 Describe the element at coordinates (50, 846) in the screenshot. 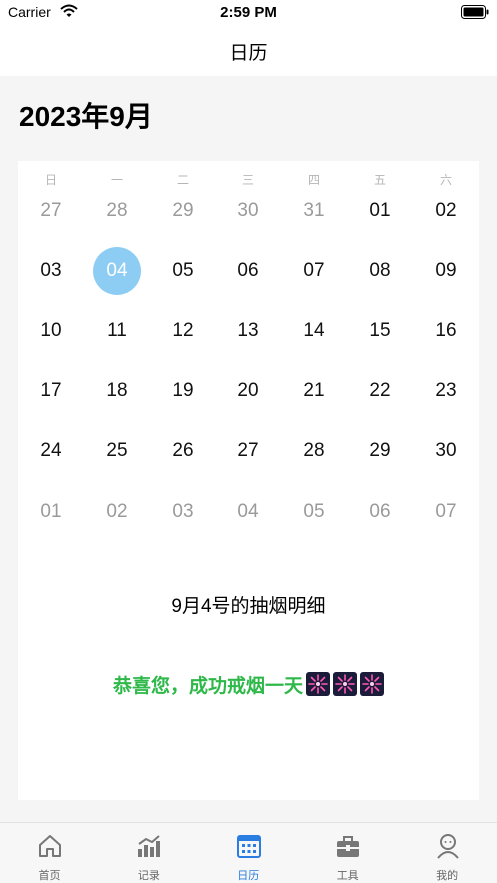

I see `home-icon` at that location.